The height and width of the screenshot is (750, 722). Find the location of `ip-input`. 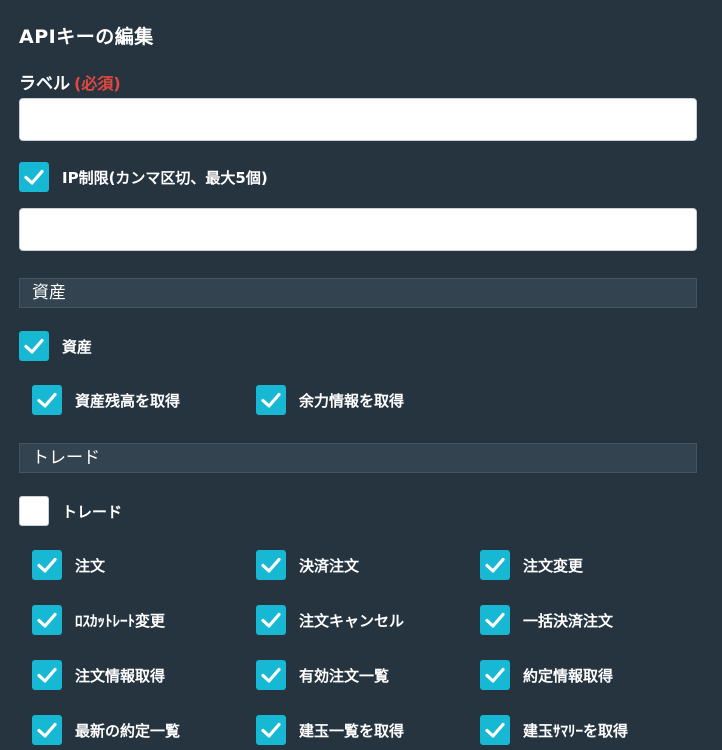

ip-input is located at coordinates (358, 229).